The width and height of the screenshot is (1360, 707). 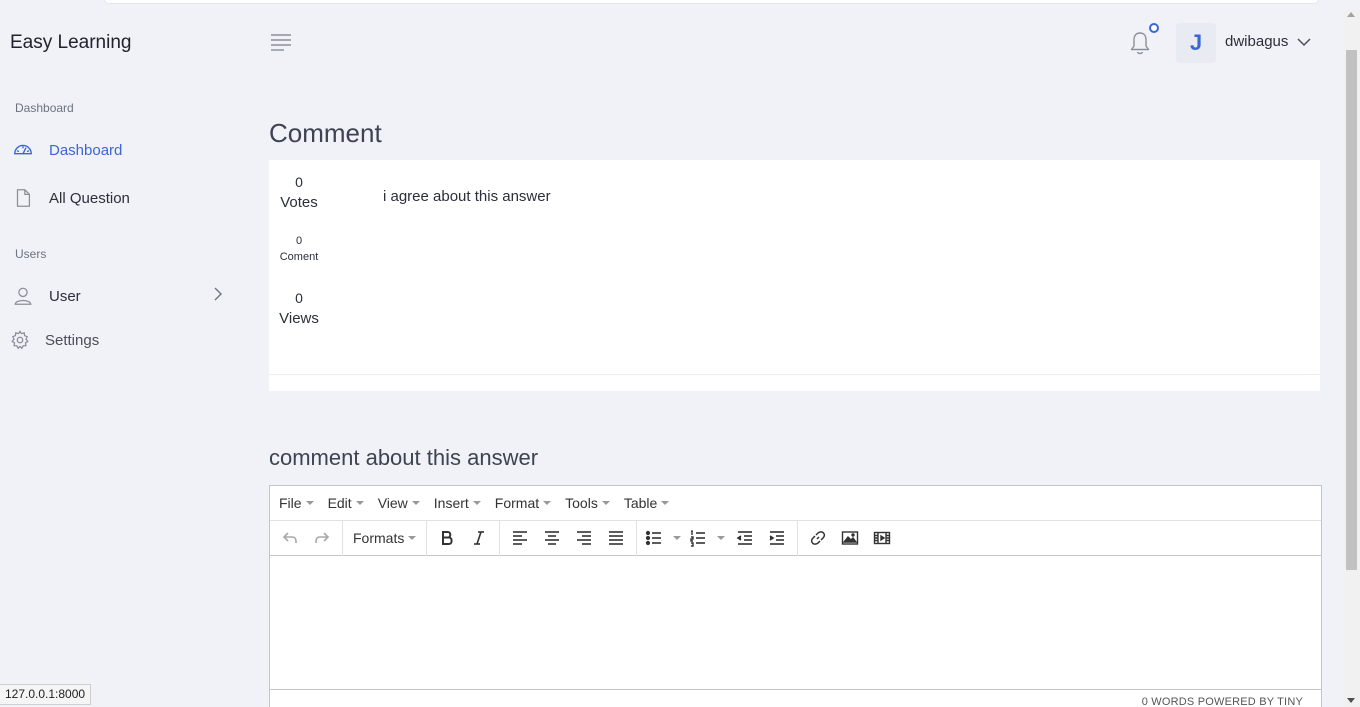 I want to click on menu-insert: Insert, so click(x=457, y=503).